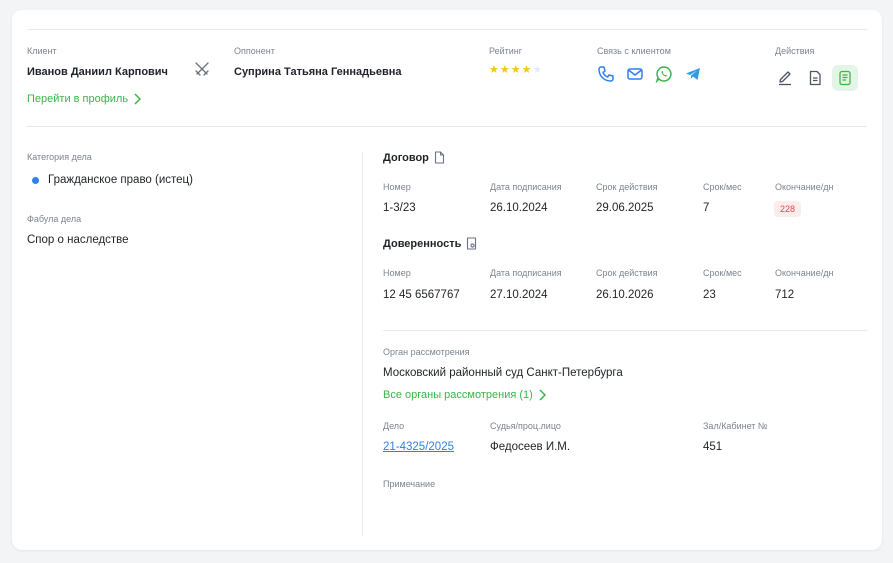  I want to click on mail-icon, so click(635, 74).